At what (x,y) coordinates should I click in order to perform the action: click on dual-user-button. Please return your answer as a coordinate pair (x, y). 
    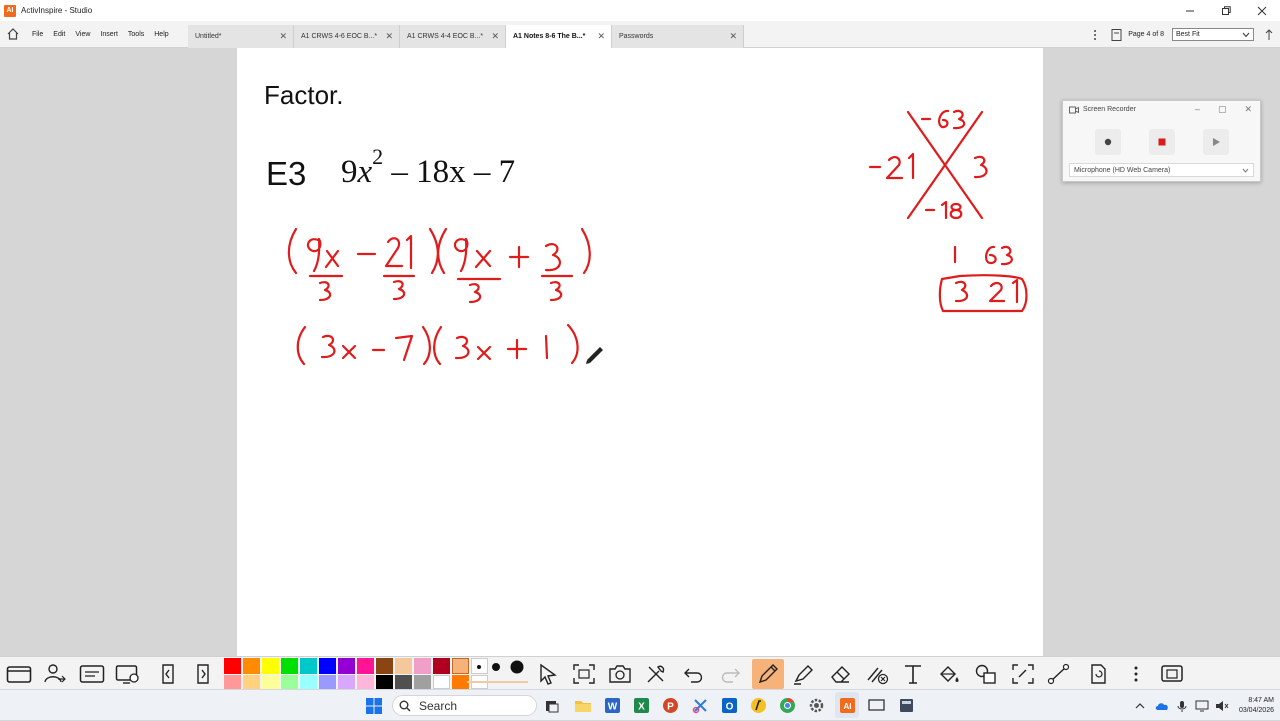
    Looking at the image, I should click on (1173, 674).